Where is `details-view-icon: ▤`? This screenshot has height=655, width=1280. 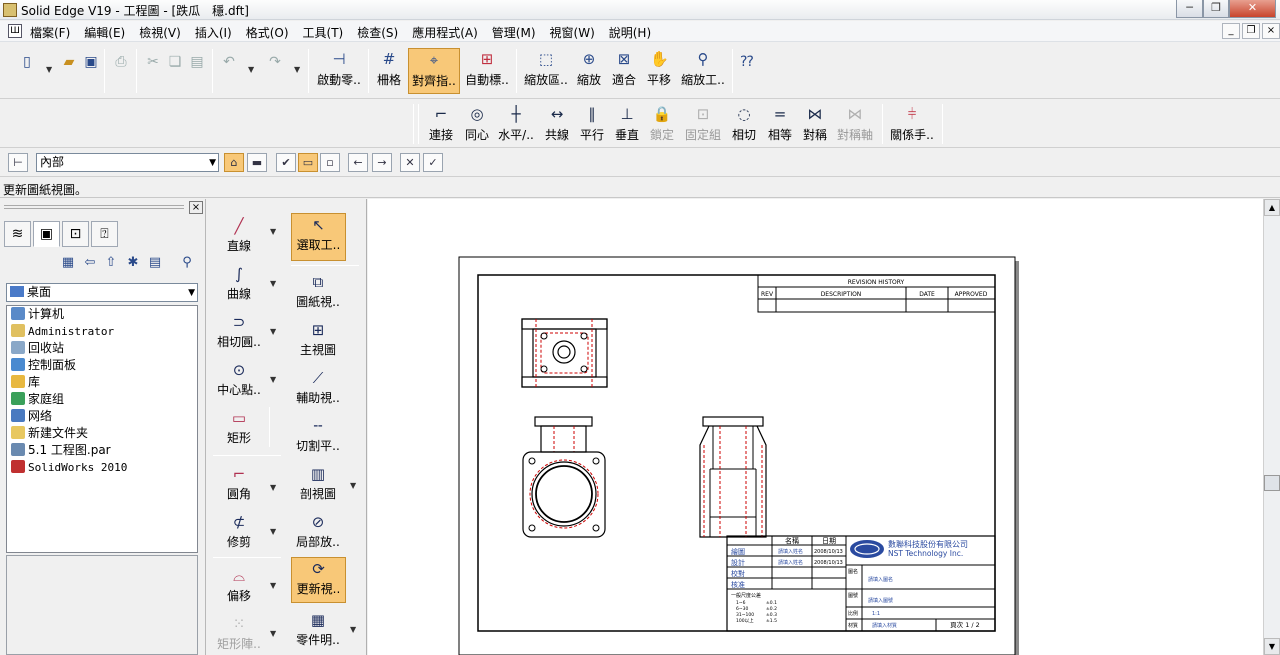 details-view-icon: ▤ is located at coordinates (155, 263).